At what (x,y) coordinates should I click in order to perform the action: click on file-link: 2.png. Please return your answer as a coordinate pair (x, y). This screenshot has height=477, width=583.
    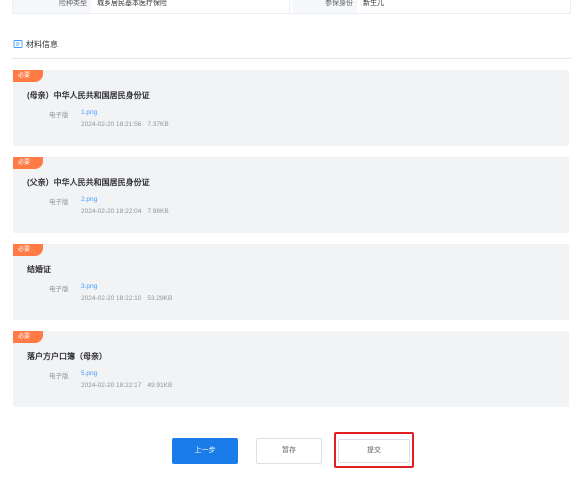
    Looking at the image, I should click on (89, 199).